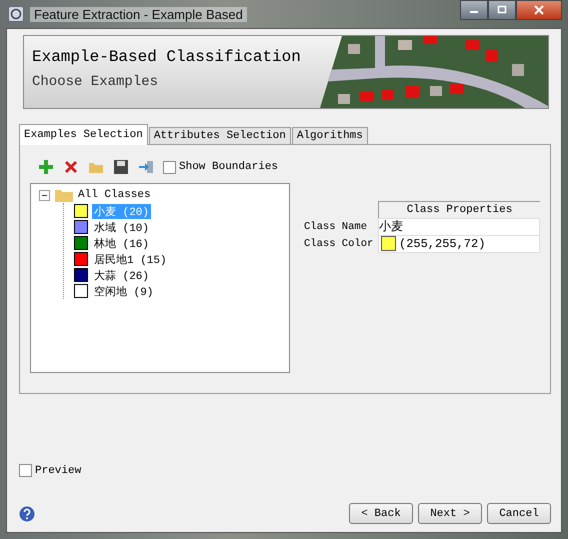  Describe the element at coordinates (330, 135) in the screenshot. I see `tab: Algorithms` at that location.